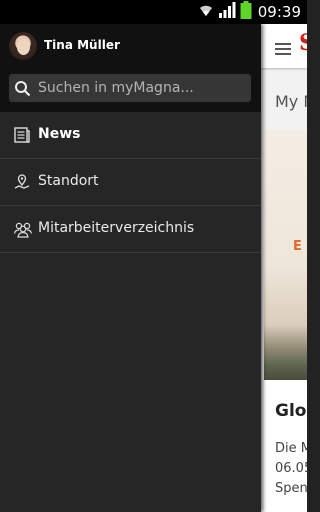 The width and height of the screenshot is (320, 512). What do you see at coordinates (130, 46) in the screenshot?
I see `drawer-header: Tina Müller` at bounding box center [130, 46].